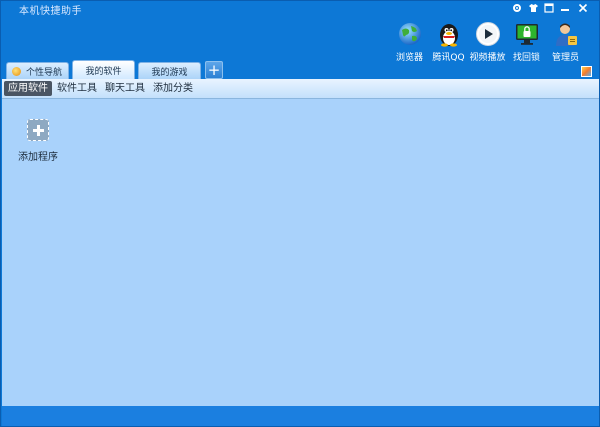  I want to click on tab-label: 我的游戏, so click(169, 73).